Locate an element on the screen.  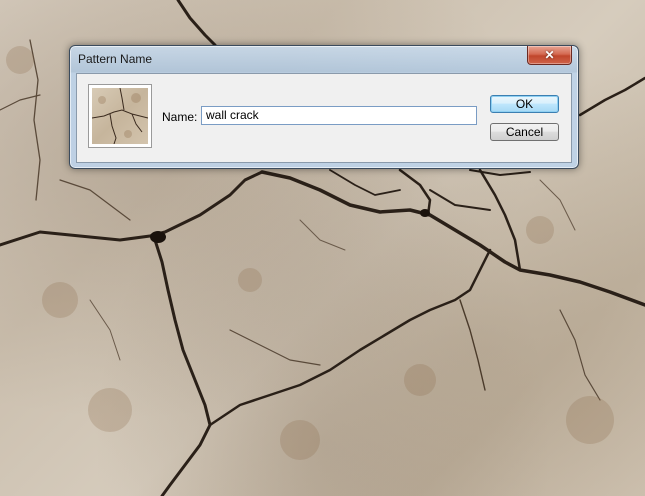
close-icon: ✕ is located at coordinates (549, 55).